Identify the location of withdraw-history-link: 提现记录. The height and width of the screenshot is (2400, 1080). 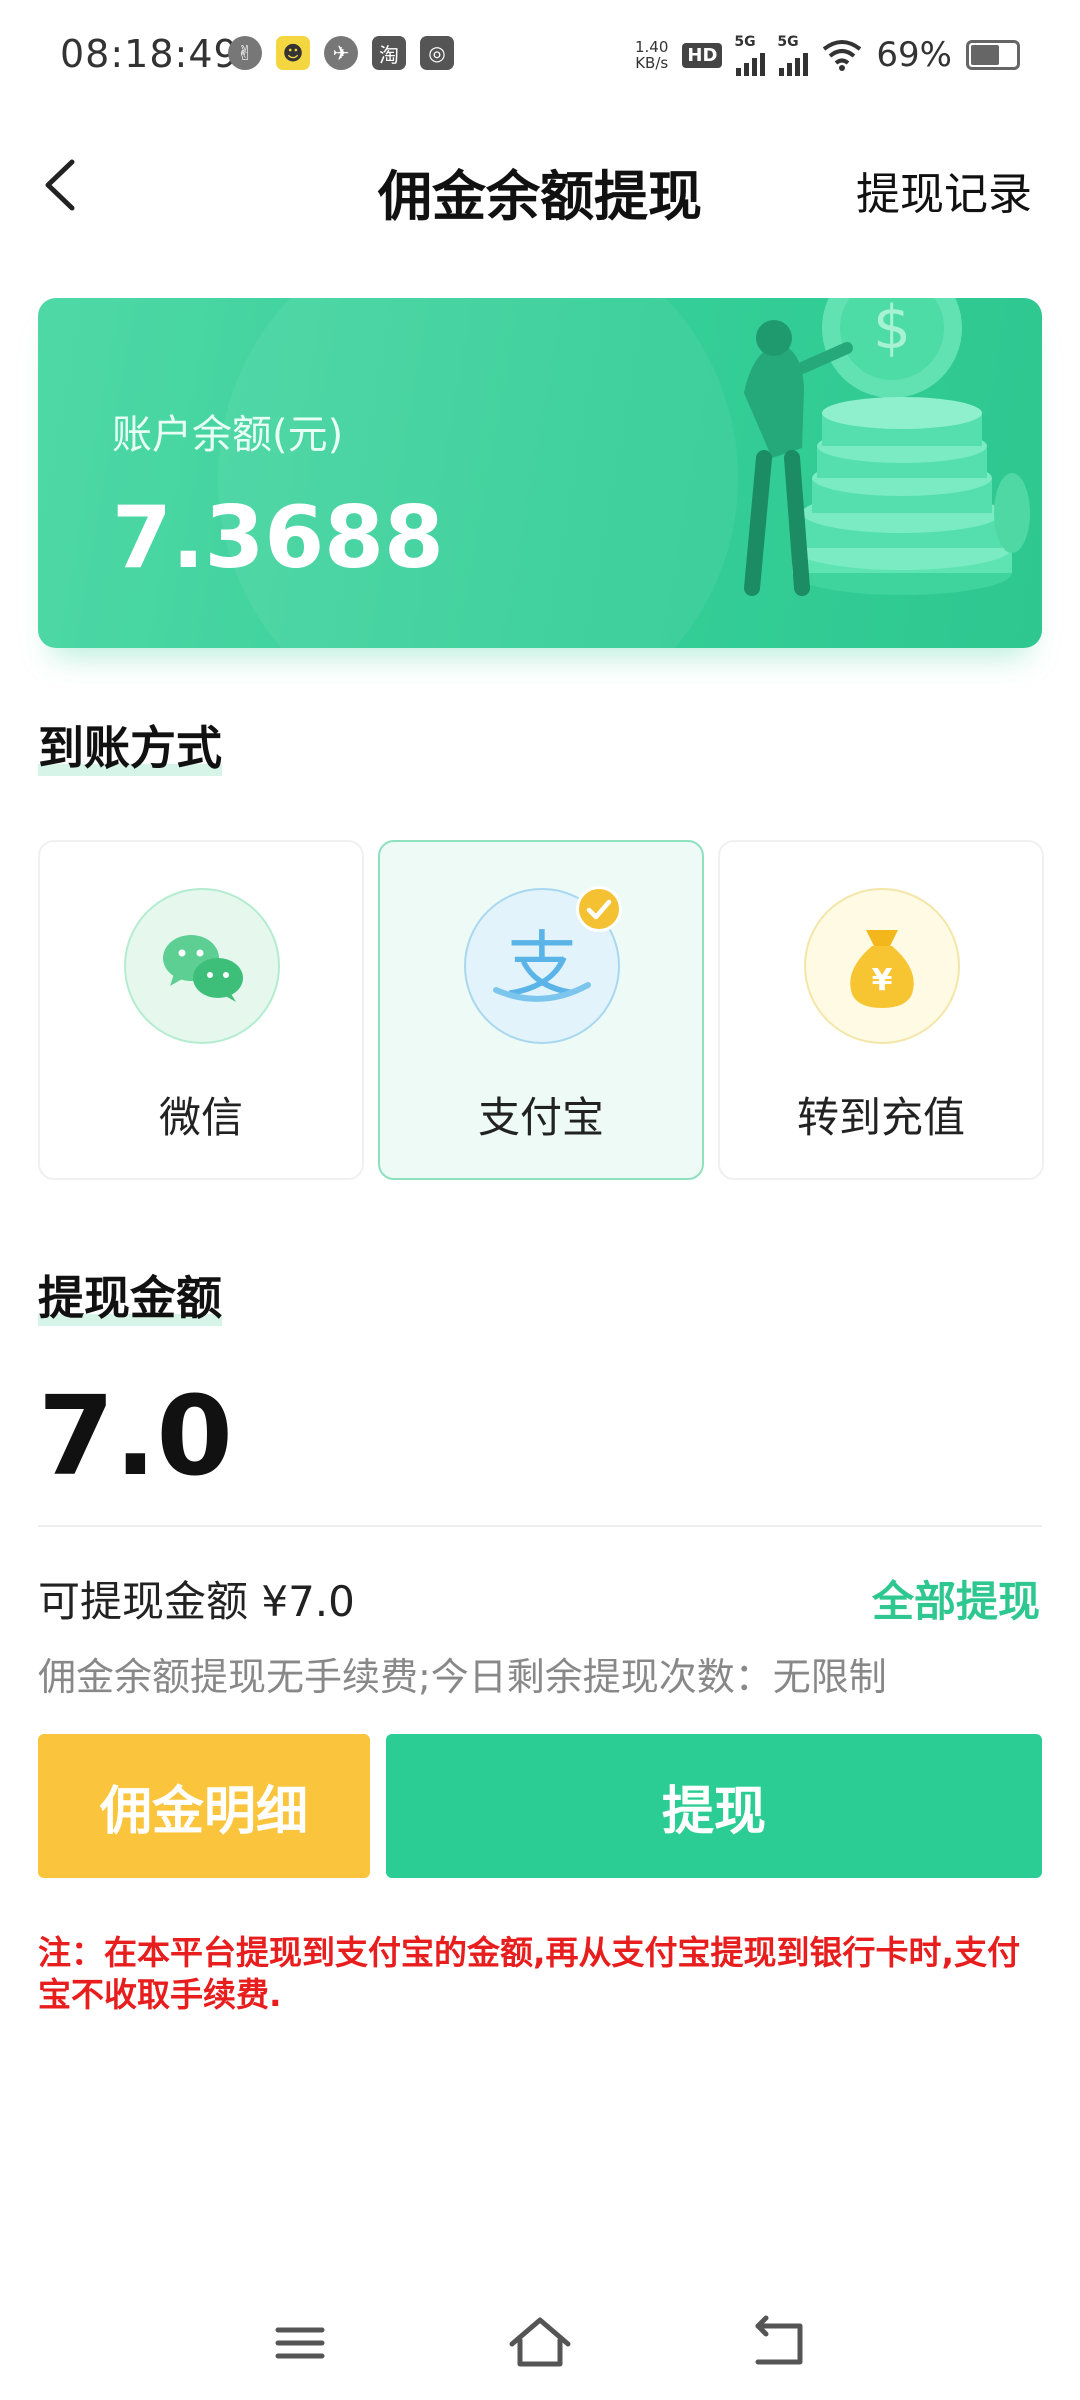
(944, 190).